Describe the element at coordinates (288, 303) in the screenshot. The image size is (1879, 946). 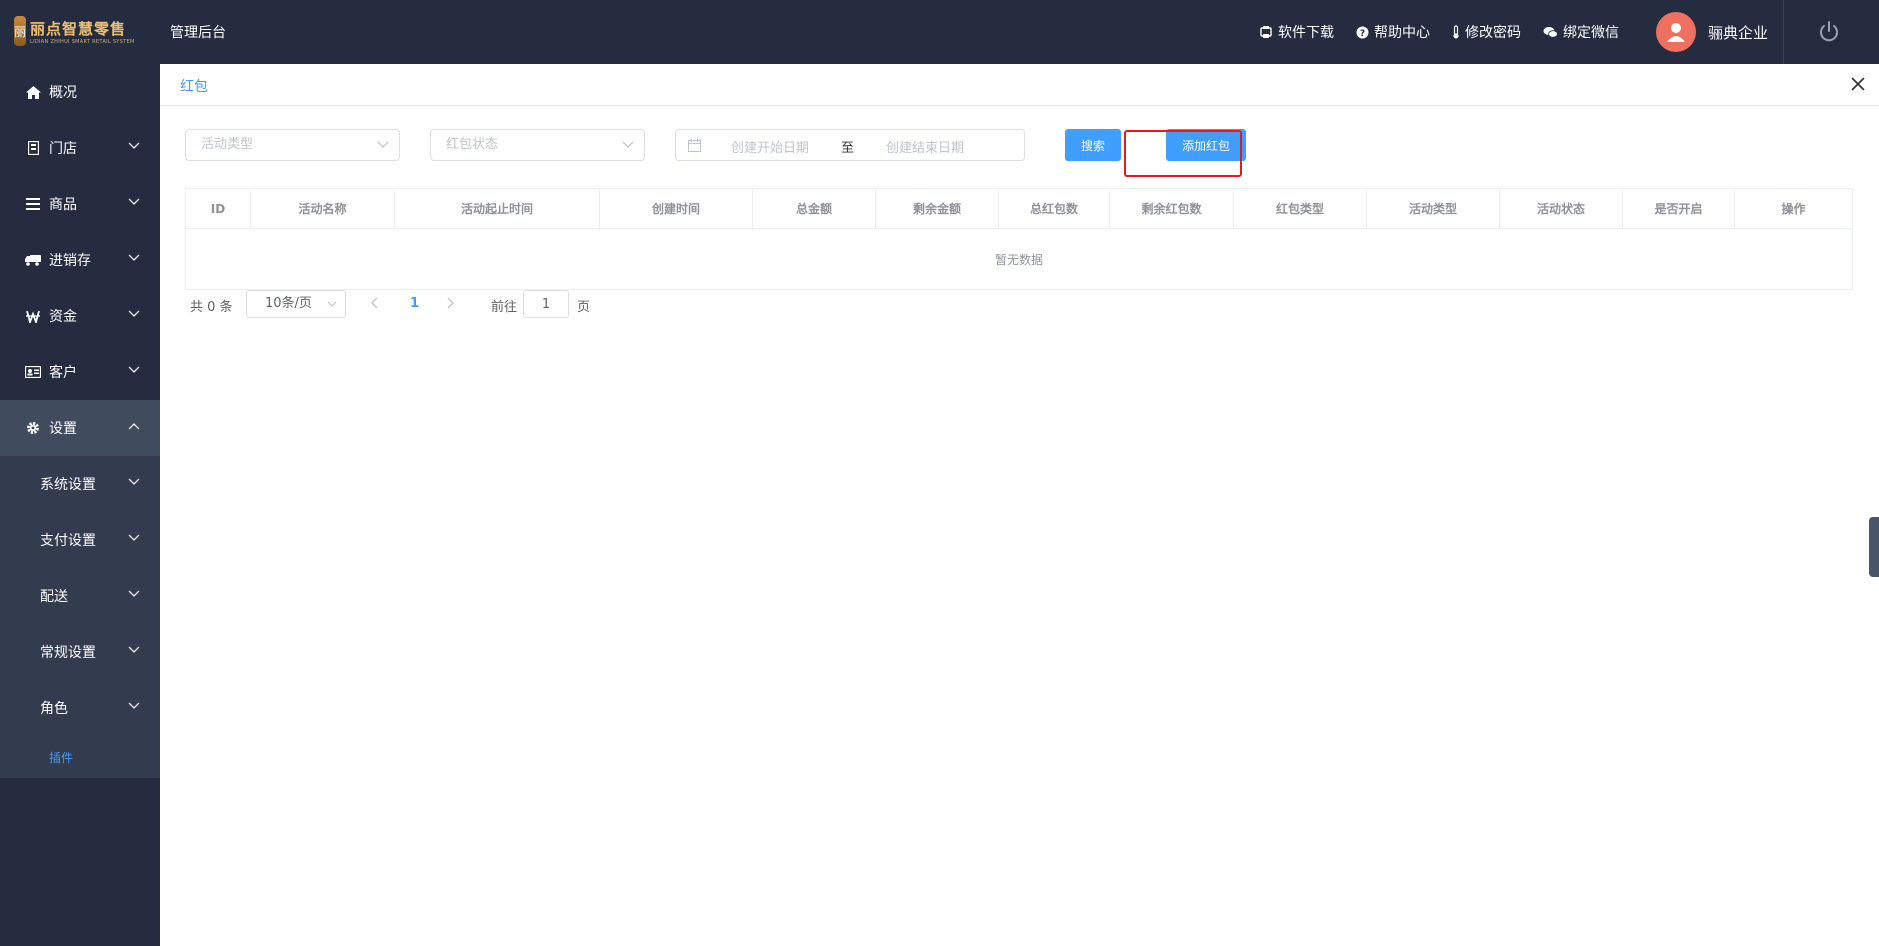
I see `page-size-value: 10条/页` at that location.